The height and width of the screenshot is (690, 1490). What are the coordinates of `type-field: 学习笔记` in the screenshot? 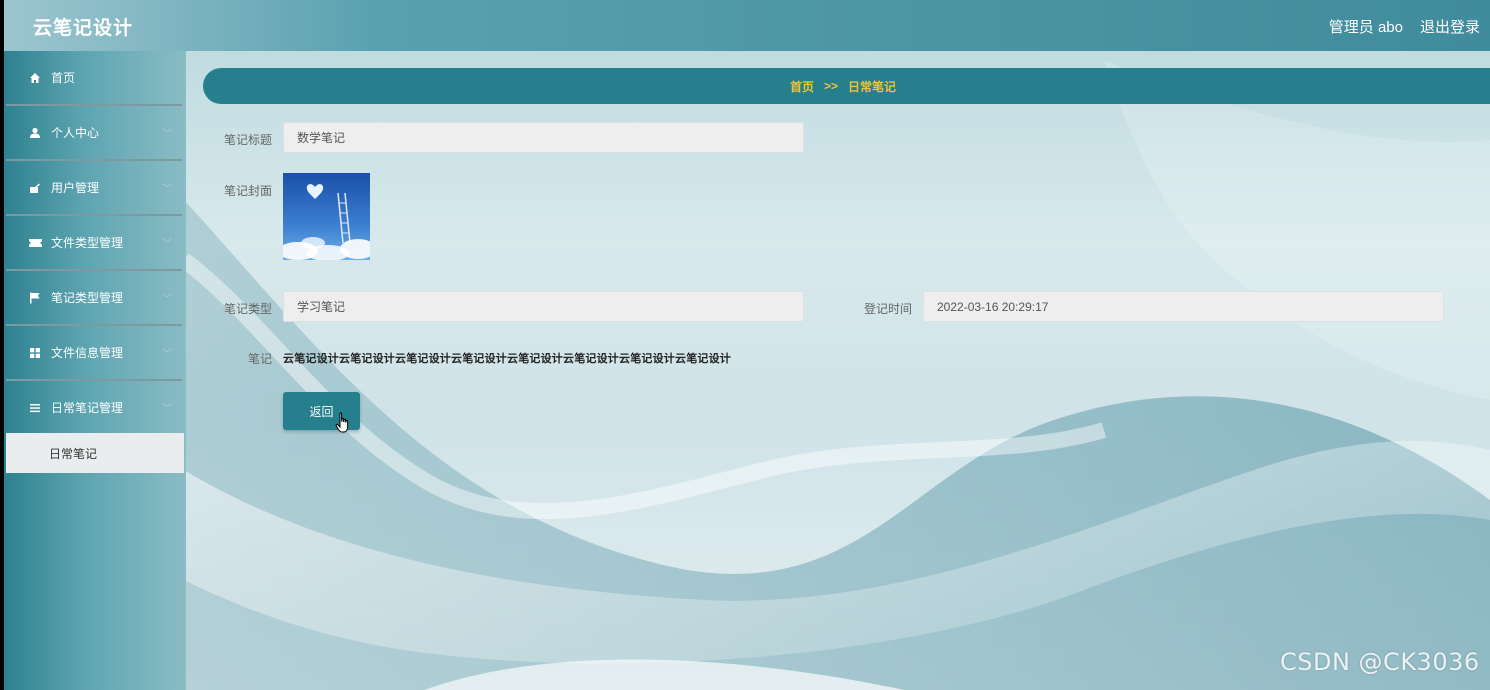 It's located at (543, 306).